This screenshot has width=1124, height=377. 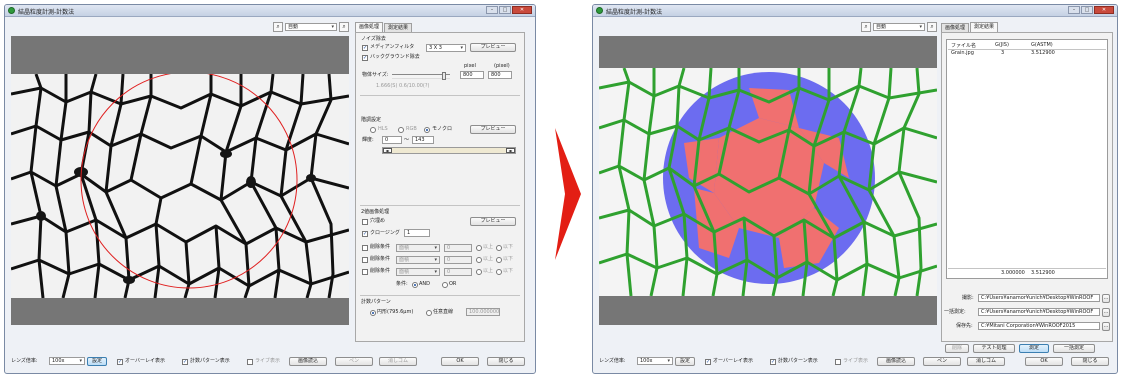 What do you see at coordinates (421, 76) in the screenshot?
I see `size-slider` at bounding box center [421, 76].